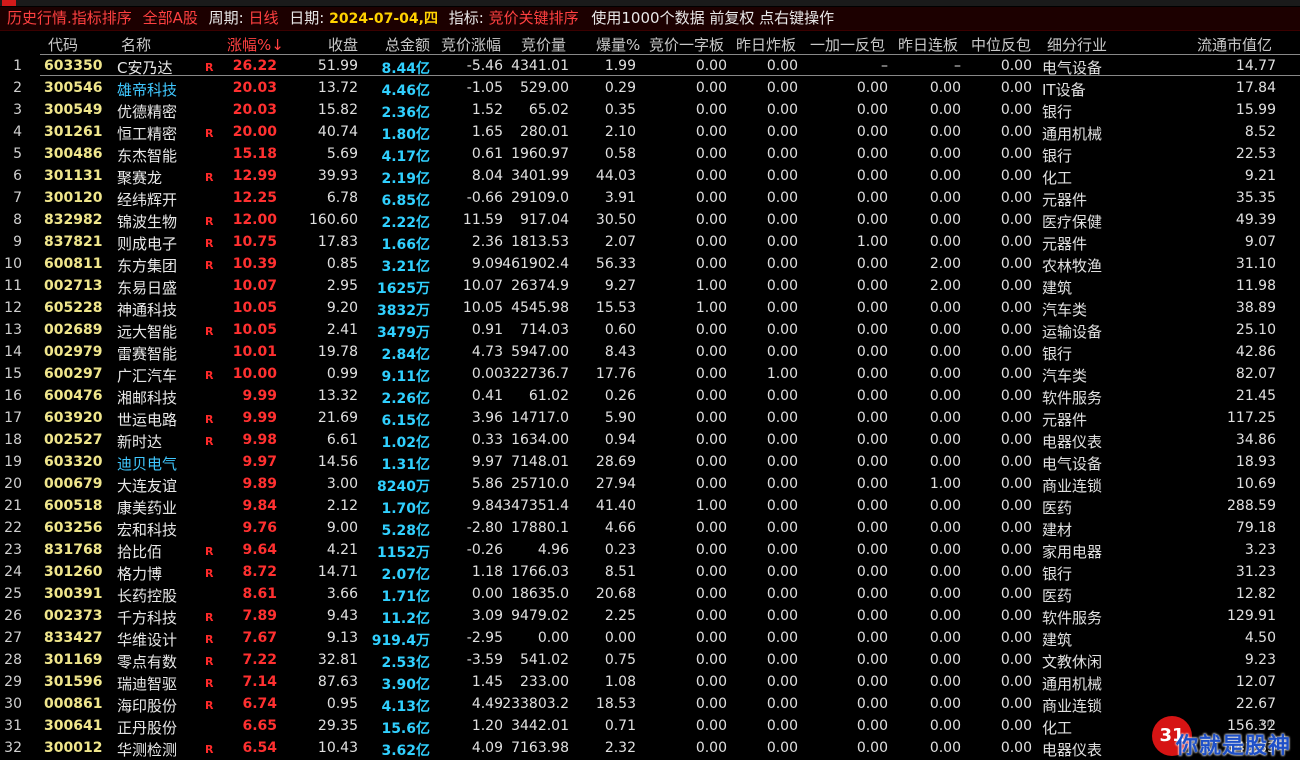 This screenshot has height=760, width=1300. I want to click on stock-name: 华测检测, so click(147, 749).